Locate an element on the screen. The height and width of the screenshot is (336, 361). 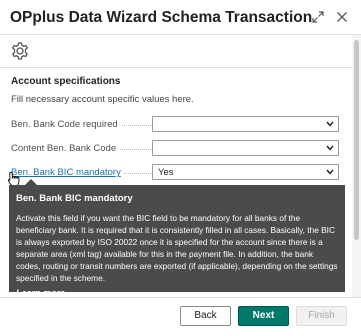
footer-separator is located at coordinates (180, 297).